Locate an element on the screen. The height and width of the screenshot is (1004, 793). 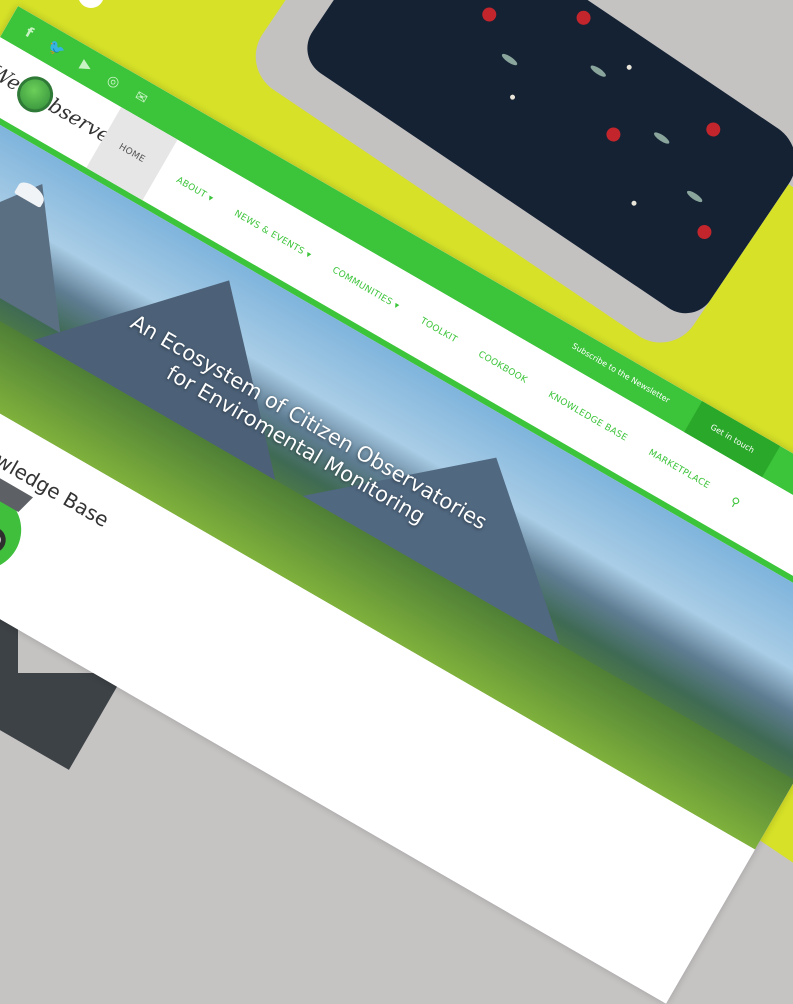
youtube-icon: ▶ is located at coordinates (85, 65).